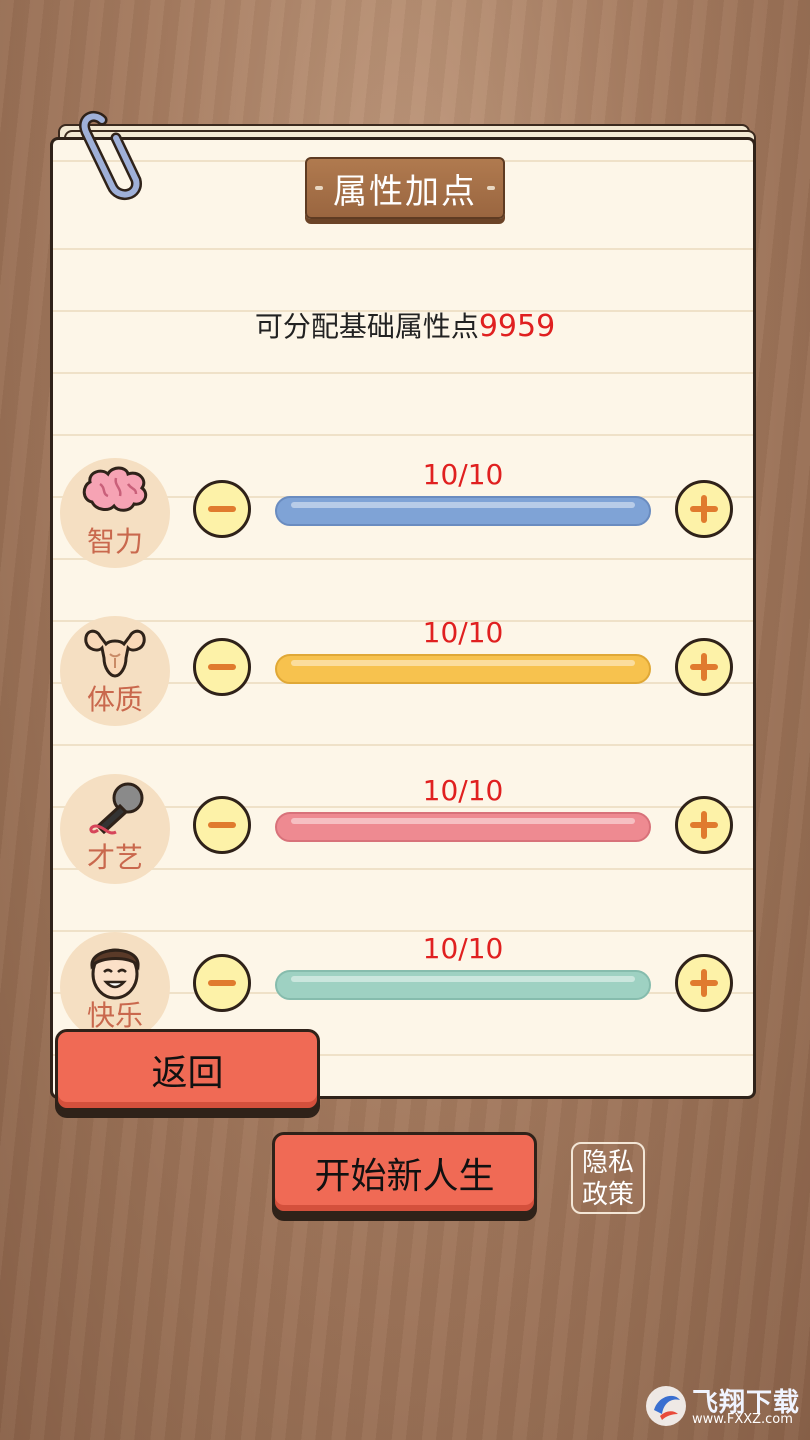 This screenshot has height=1440, width=810. I want to click on attribute-row-talent: 才艺 10/10, so click(405, 834).